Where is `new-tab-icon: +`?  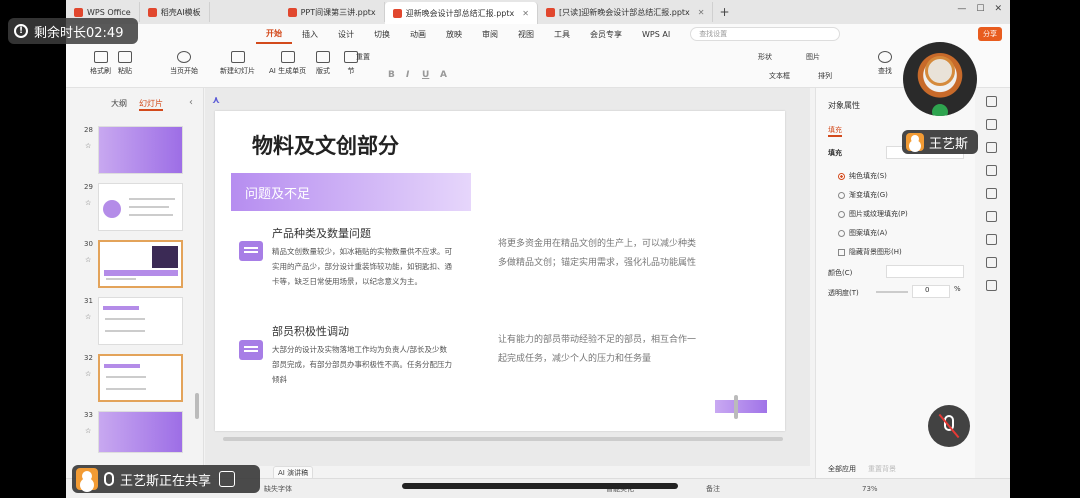
new-tab-icon: + is located at coordinates (724, 12).